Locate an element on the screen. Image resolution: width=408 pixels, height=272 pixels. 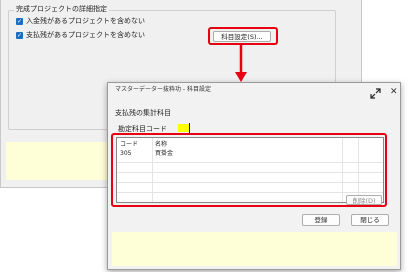
button-highlight-box is located at coordinates (243, 36).